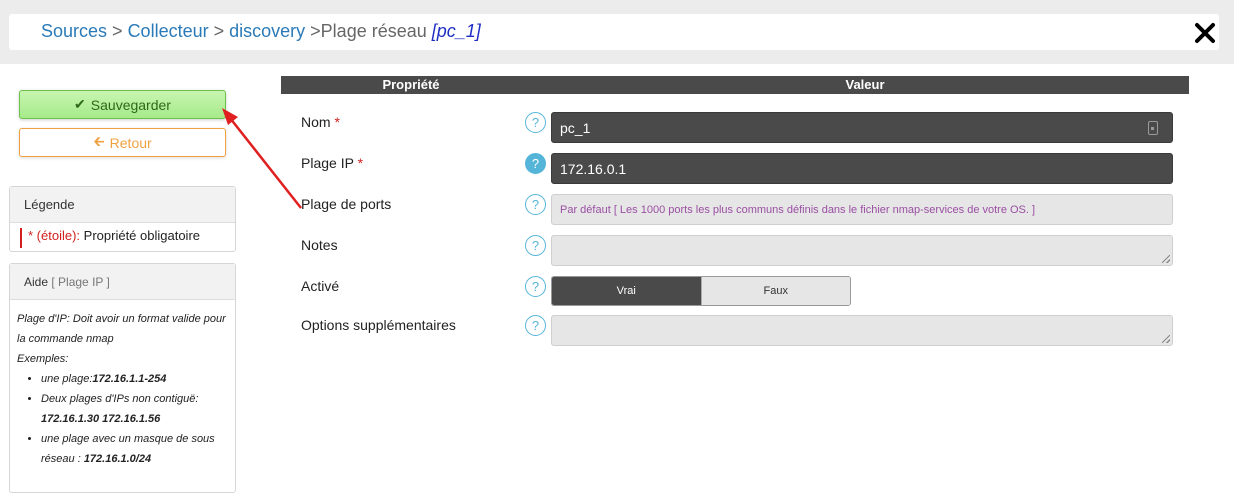  Describe the element at coordinates (36, 282) in the screenshot. I see `help-title: Aide` at that location.